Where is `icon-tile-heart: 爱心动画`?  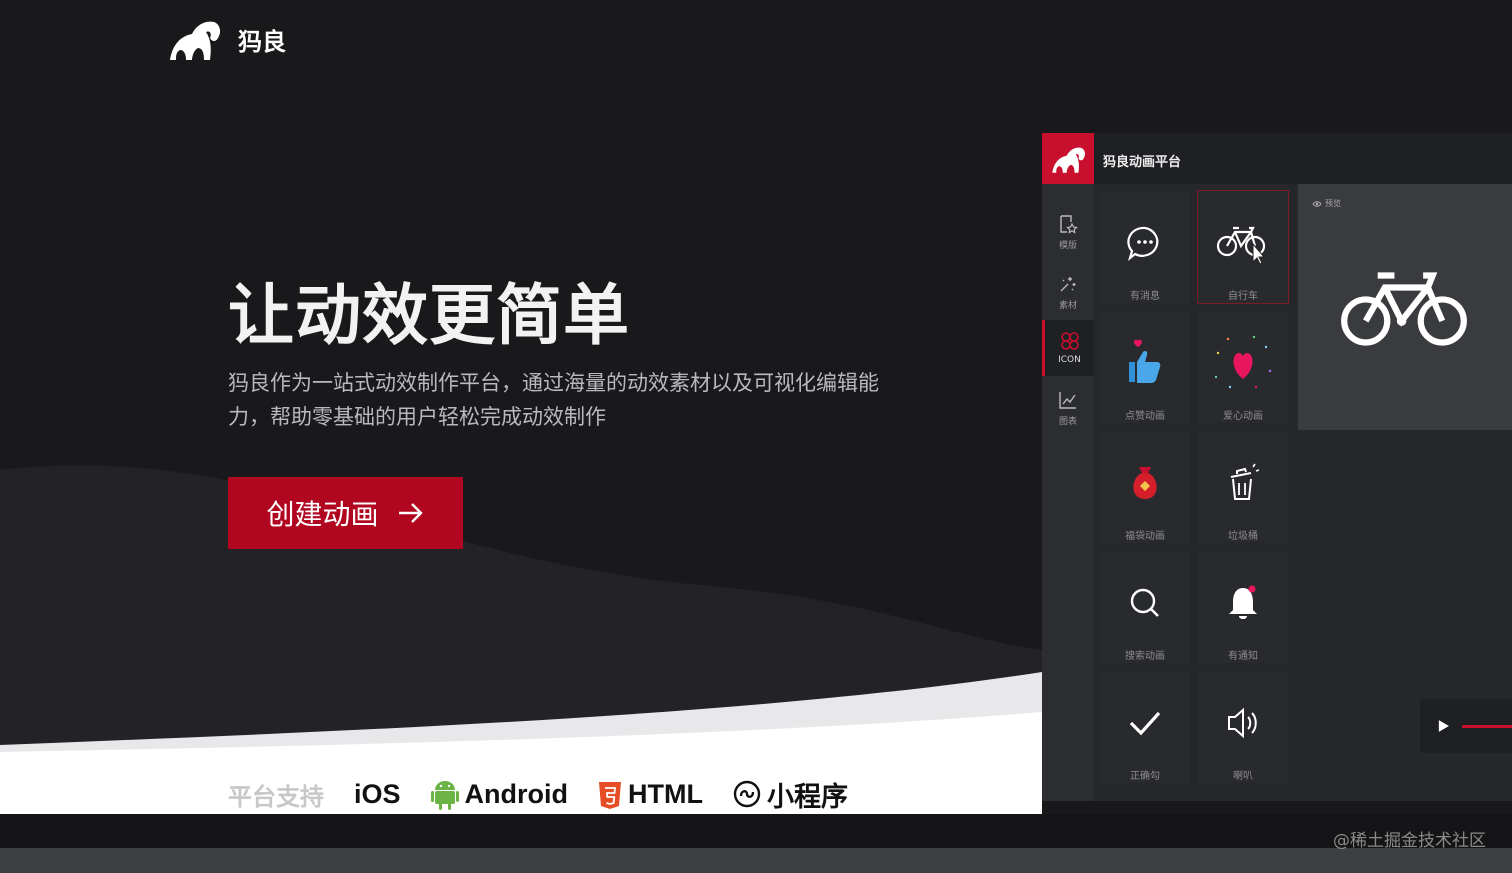
icon-tile-heart: 爱心动画 is located at coordinates (1243, 367).